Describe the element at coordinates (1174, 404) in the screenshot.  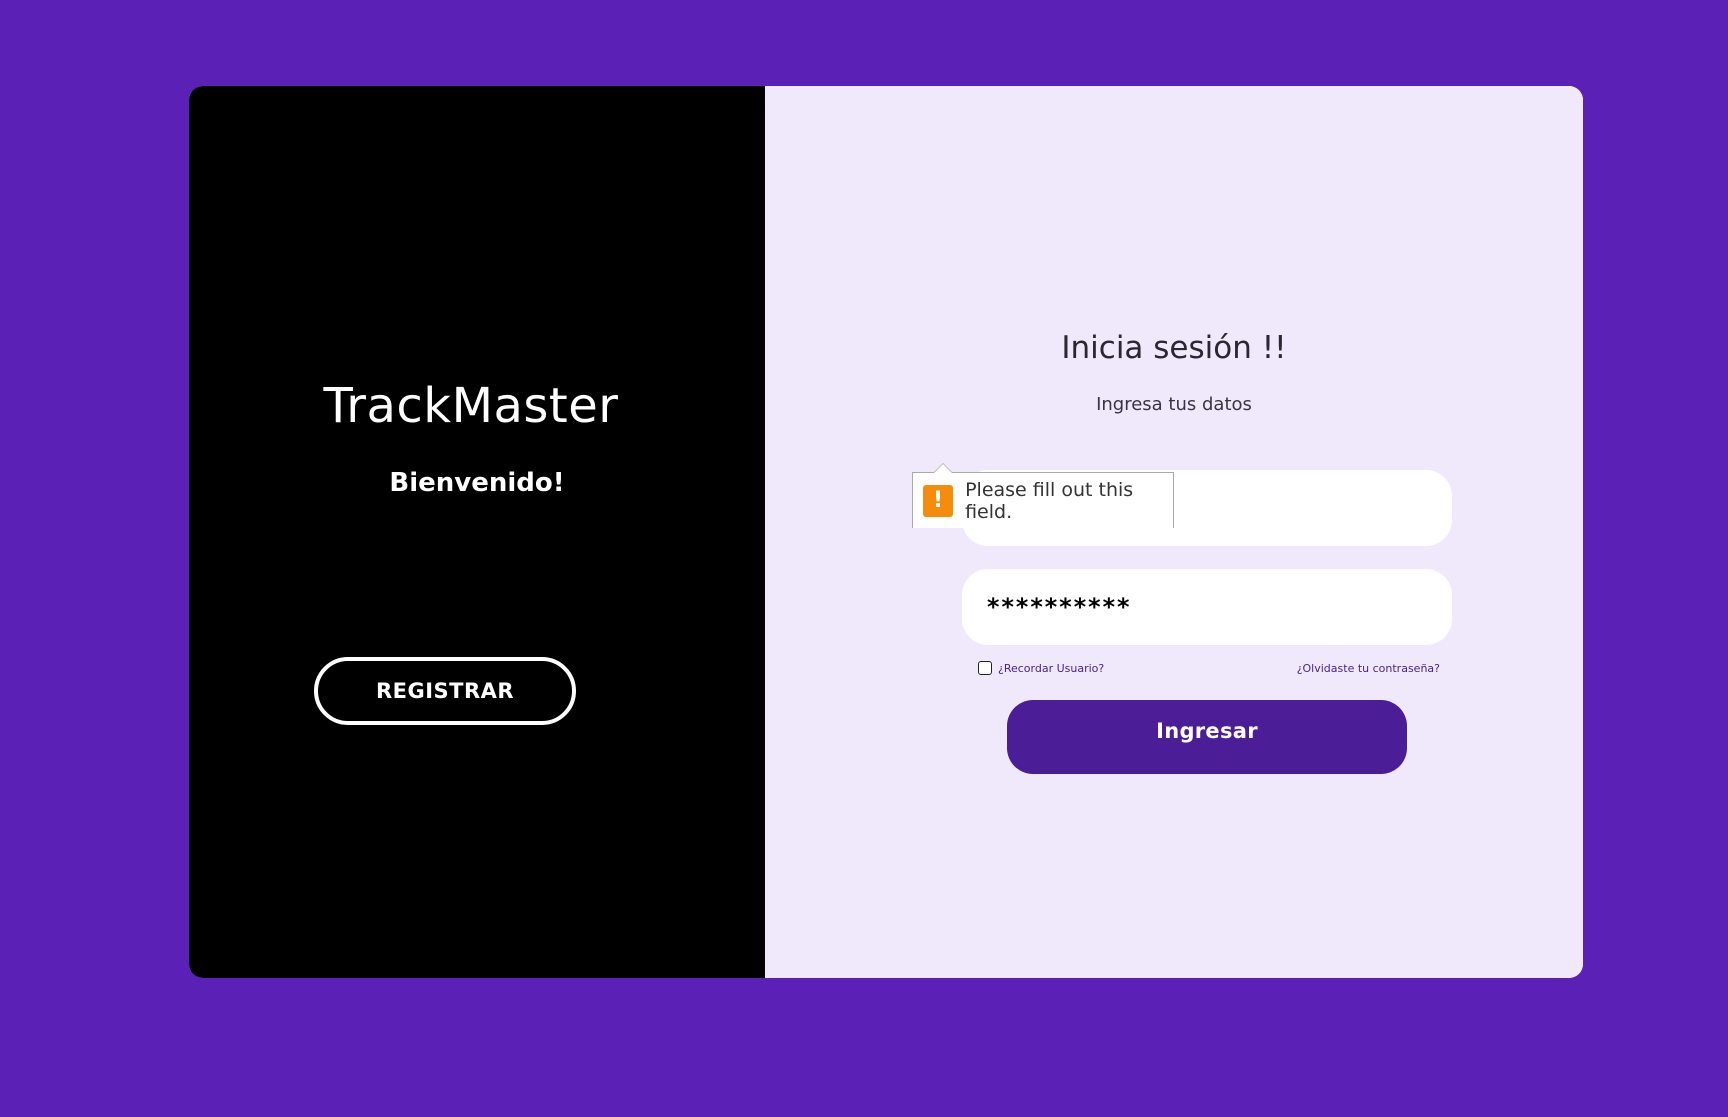
I see `login-subtitle: Ingresa tus datos` at that location.